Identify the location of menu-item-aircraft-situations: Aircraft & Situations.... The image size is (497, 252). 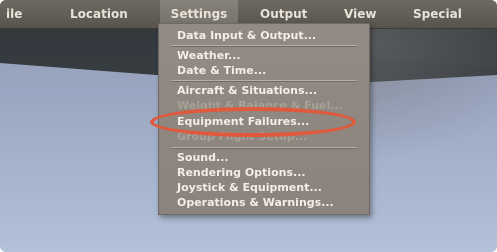
(247, 90).